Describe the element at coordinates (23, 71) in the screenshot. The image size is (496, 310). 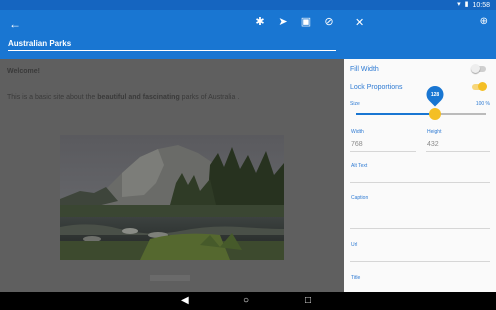
I see `welcome-heading: Welcome!` at that location.